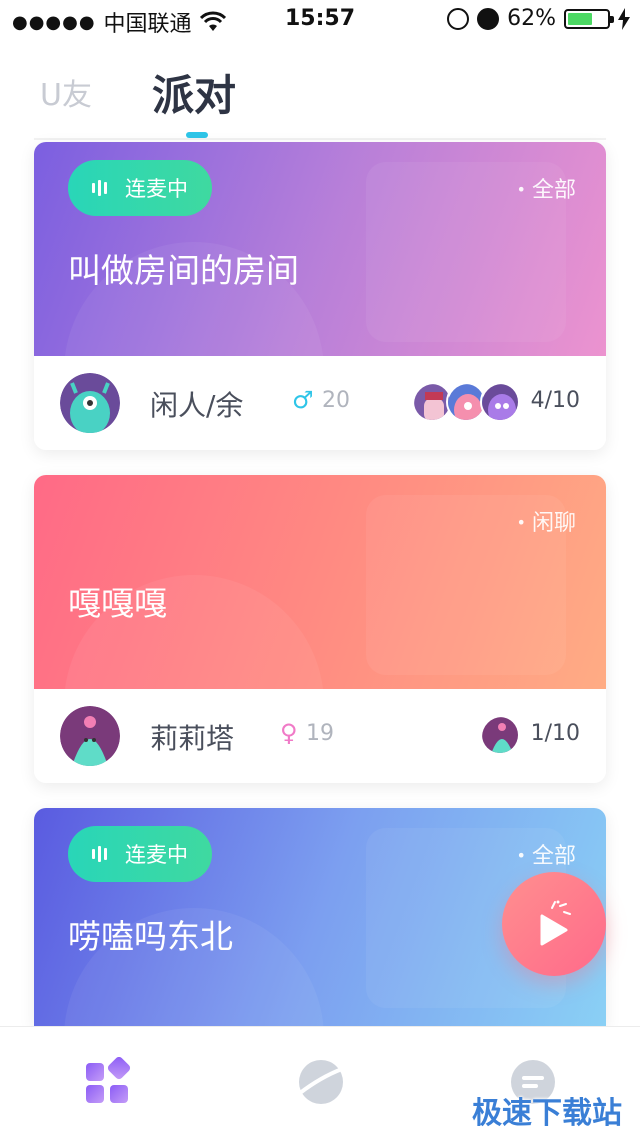  I want to click on battery-percent: 62%, so click(531, 18).